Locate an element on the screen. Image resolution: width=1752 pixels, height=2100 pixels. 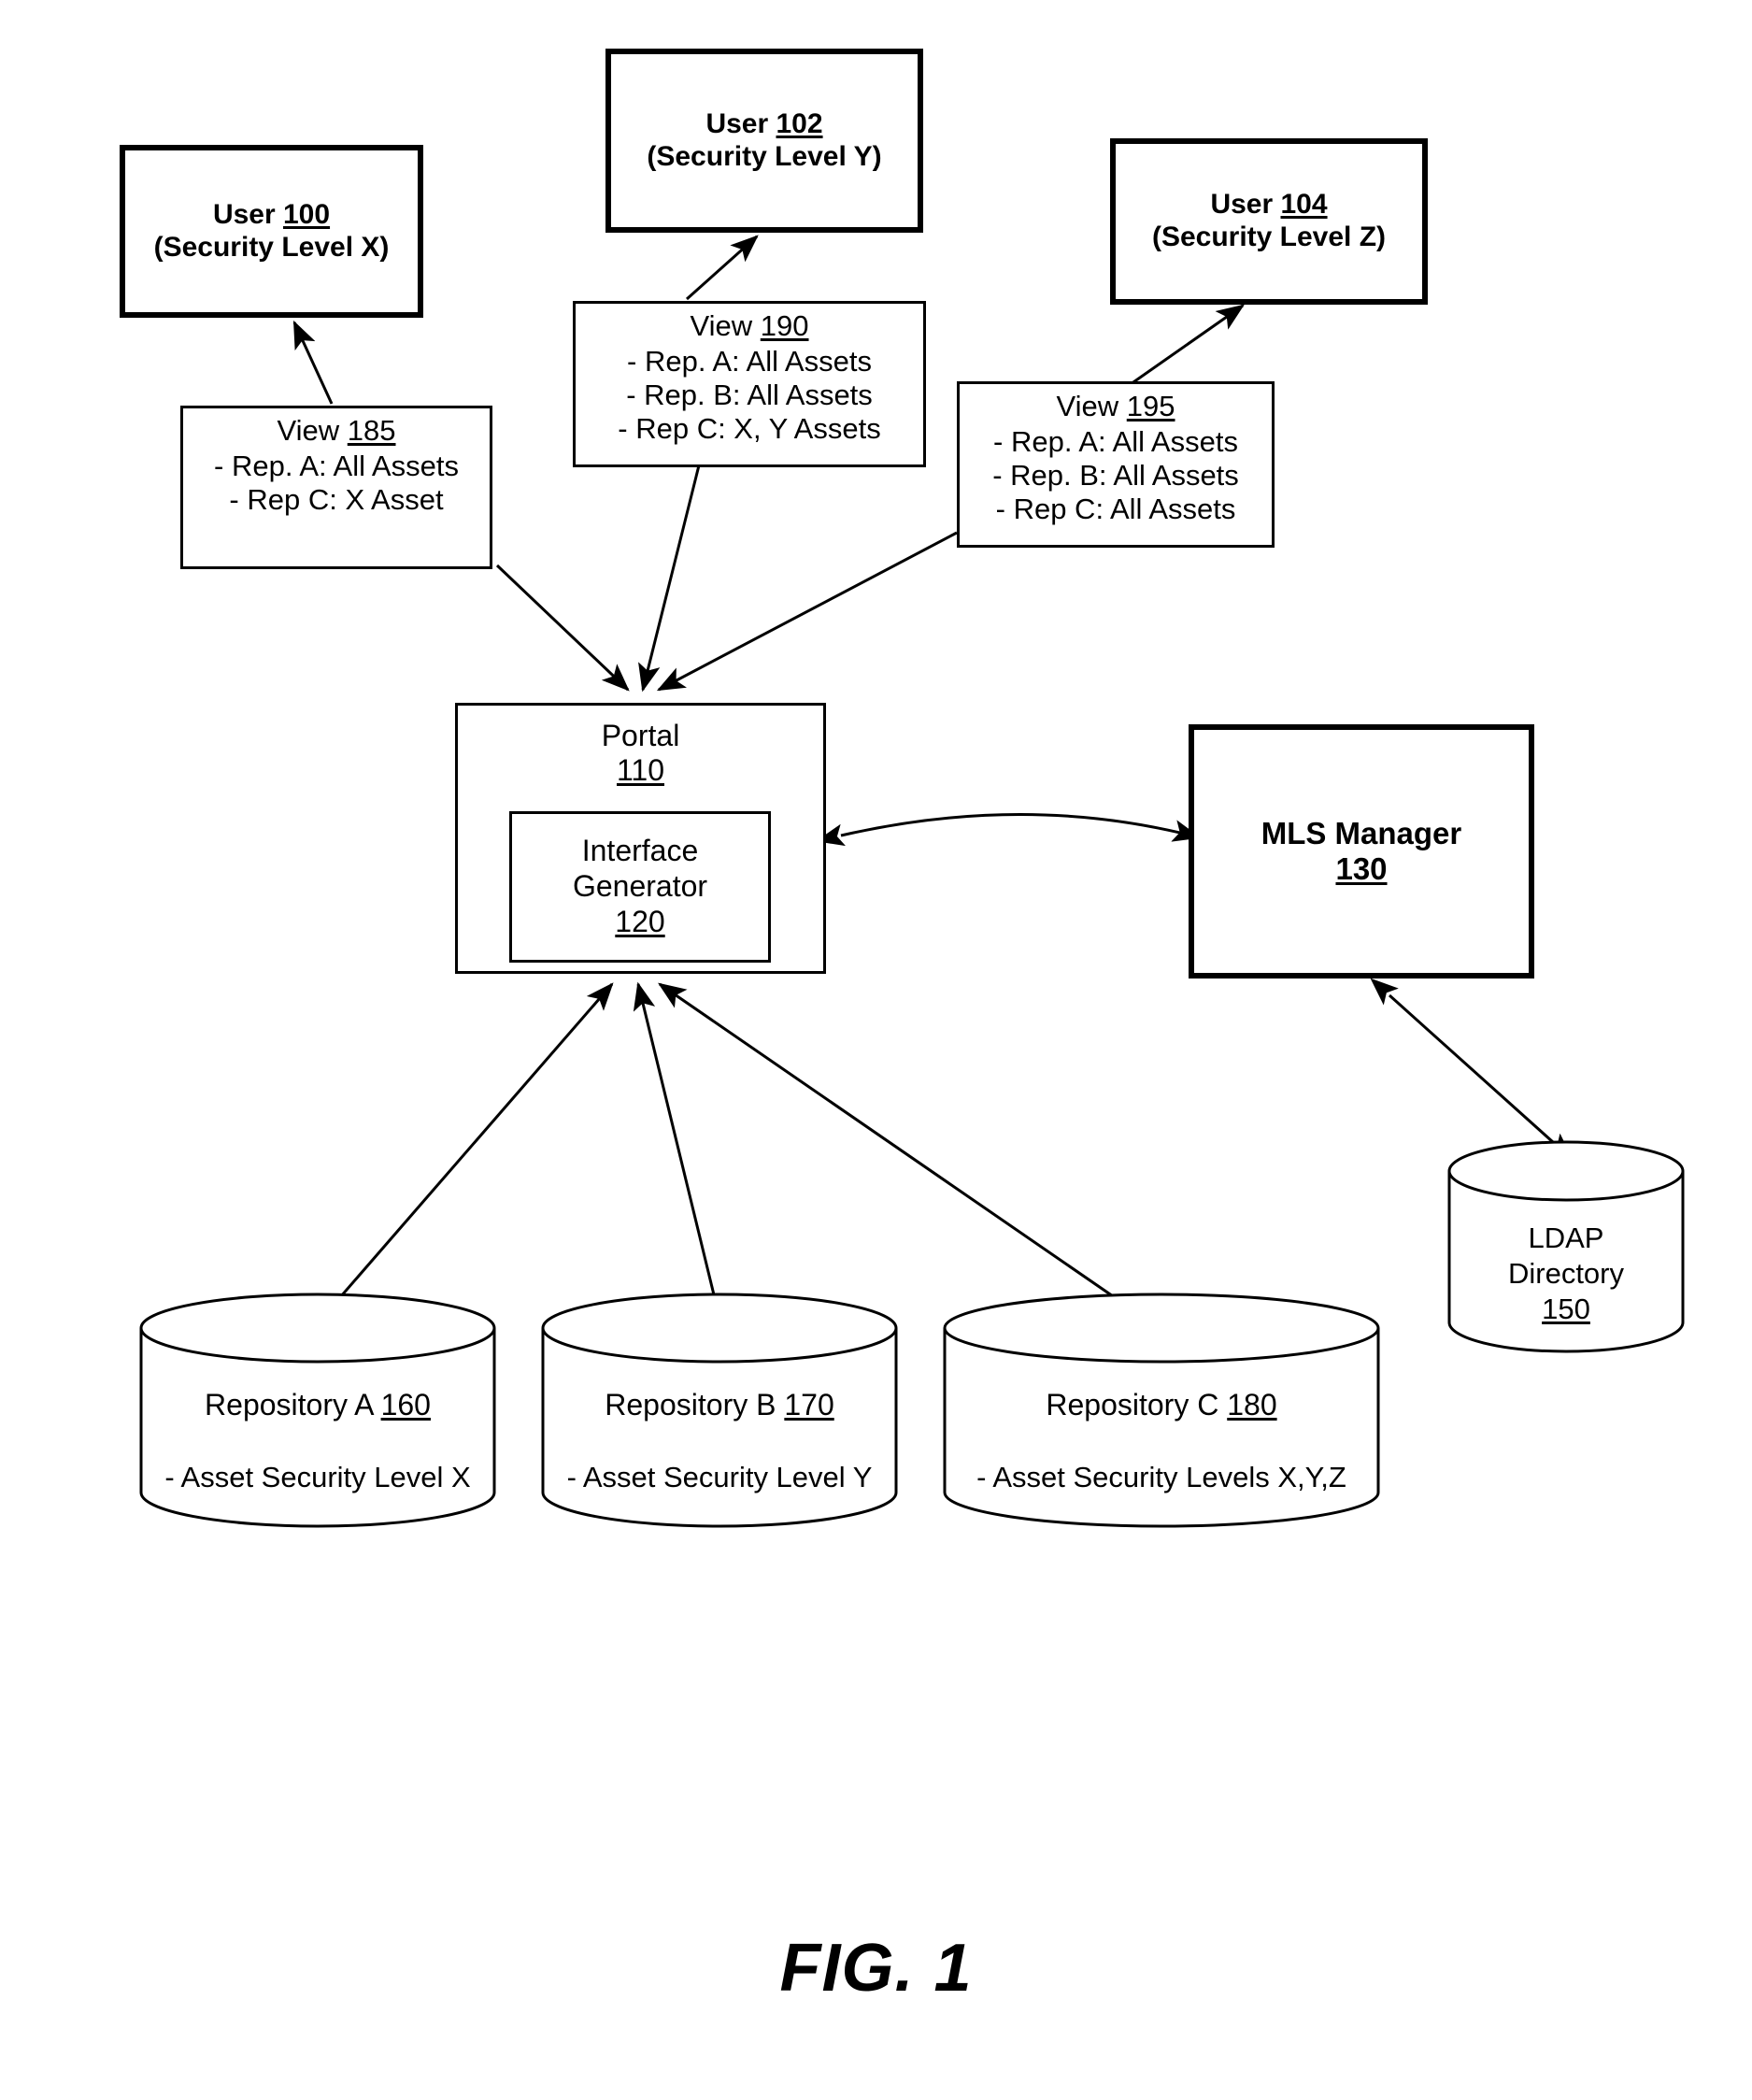
view-195-line-1: - Rep. A: All Assets is located at coordinates (1115, 441).